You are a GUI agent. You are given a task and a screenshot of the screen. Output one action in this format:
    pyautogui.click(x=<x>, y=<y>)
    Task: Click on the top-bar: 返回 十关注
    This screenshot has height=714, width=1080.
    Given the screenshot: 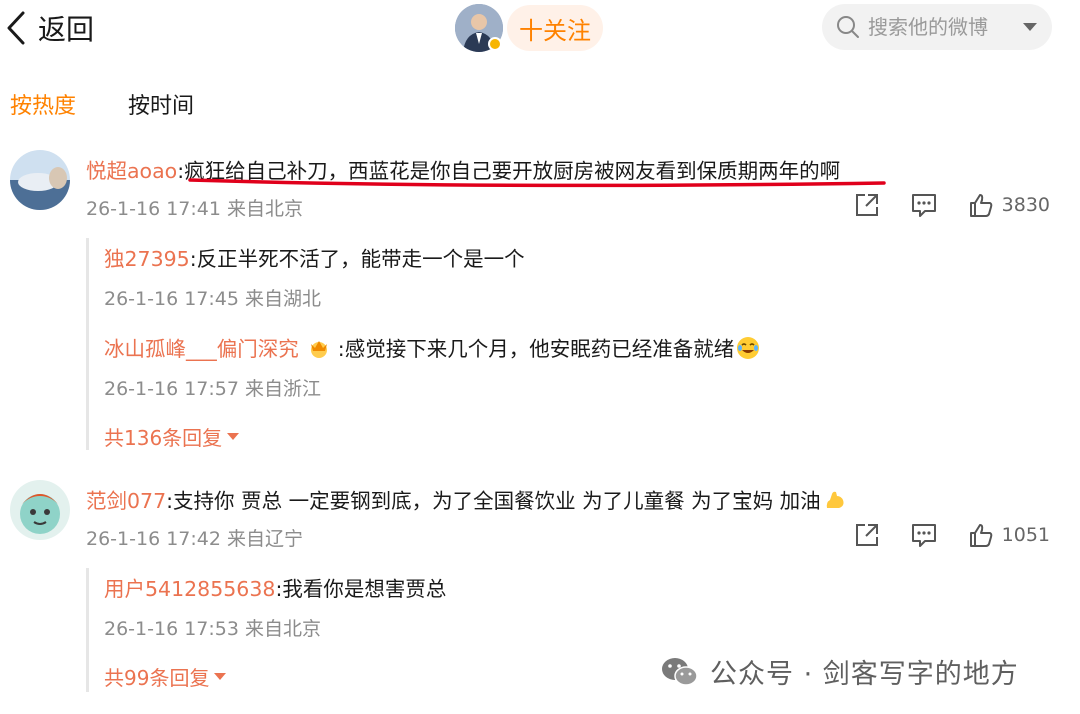 What is the action you would take?
    pyautogui.click(x=540, y=30)
    